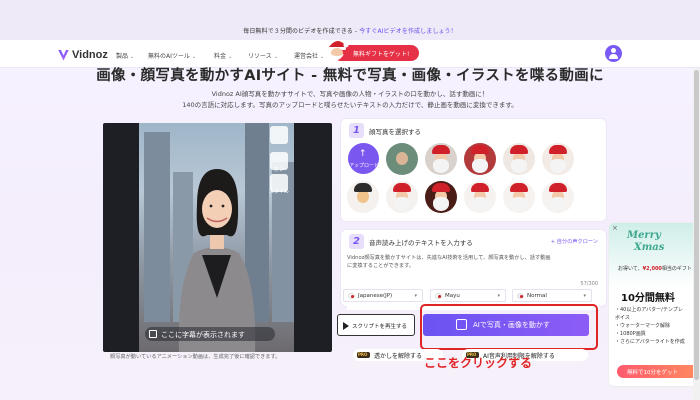 This screenshot has height=400, width=700. What do you see at coordinates (301, 31) in the screenshot?
I see `promo-message: 毎日無料で３分間のビデオを作成できる -` at bounding box center [301, 31].